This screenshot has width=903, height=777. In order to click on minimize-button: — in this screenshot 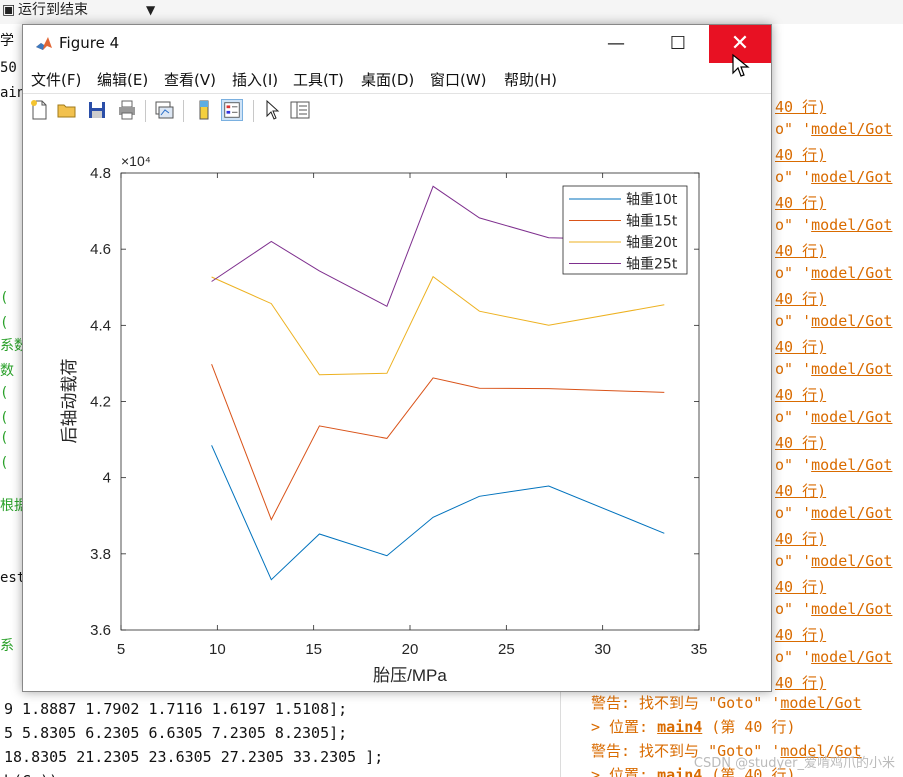, I will do `click(616, 44)`.